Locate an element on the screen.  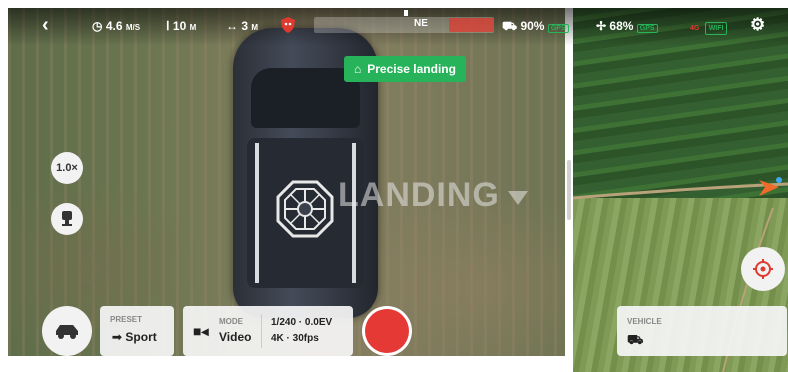
resolution-readout: 4K · 30fps is located at coordinates (295, 338).